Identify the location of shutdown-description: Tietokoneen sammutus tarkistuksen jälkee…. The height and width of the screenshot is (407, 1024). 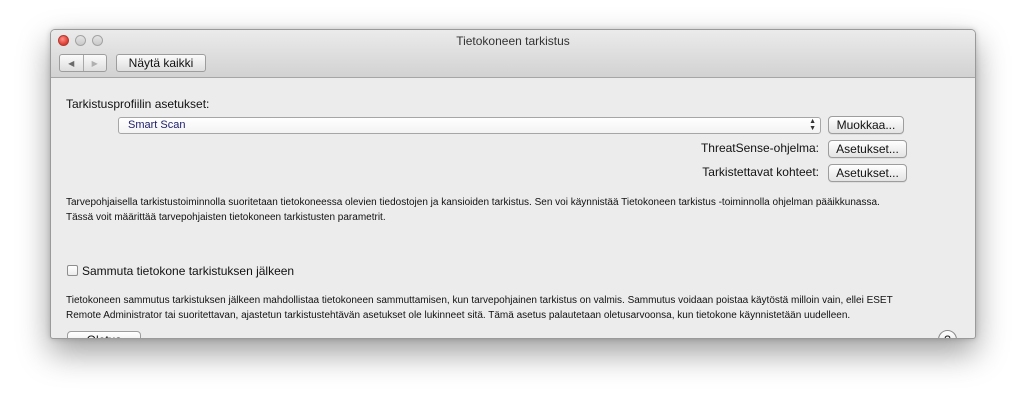
(516, 308).